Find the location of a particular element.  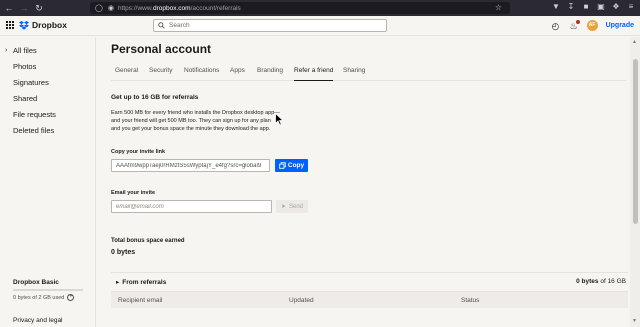

download-icon: ↧ is located at coordinates (571, 7).